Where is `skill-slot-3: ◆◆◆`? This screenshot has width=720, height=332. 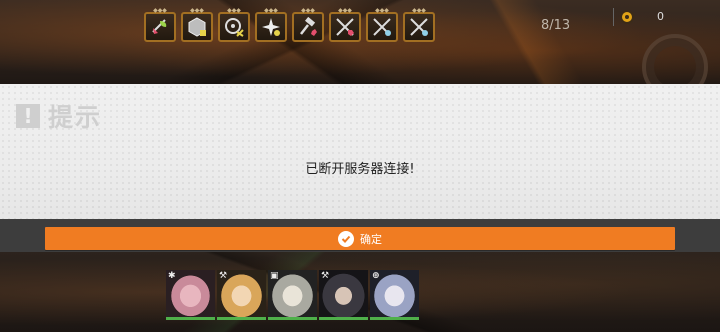 skill-slot-3: ◆◆◆ is located at coordinates (234, 24).